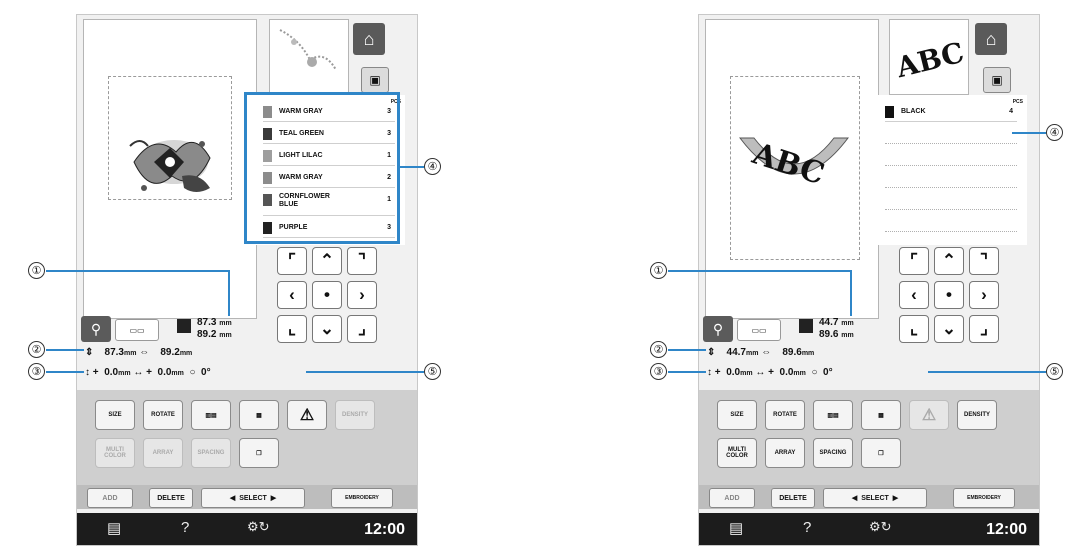 Image resolution: width=1070 pixels, height=546 pixels. I want to click on size-row: ⇕ 44.7mm ⇔ 89.6mm, so click(761, 352).